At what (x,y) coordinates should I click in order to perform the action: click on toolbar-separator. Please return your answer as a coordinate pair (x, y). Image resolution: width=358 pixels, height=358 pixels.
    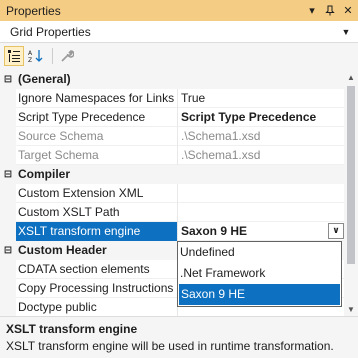
    Looking at the image, I should click on (52, 56).